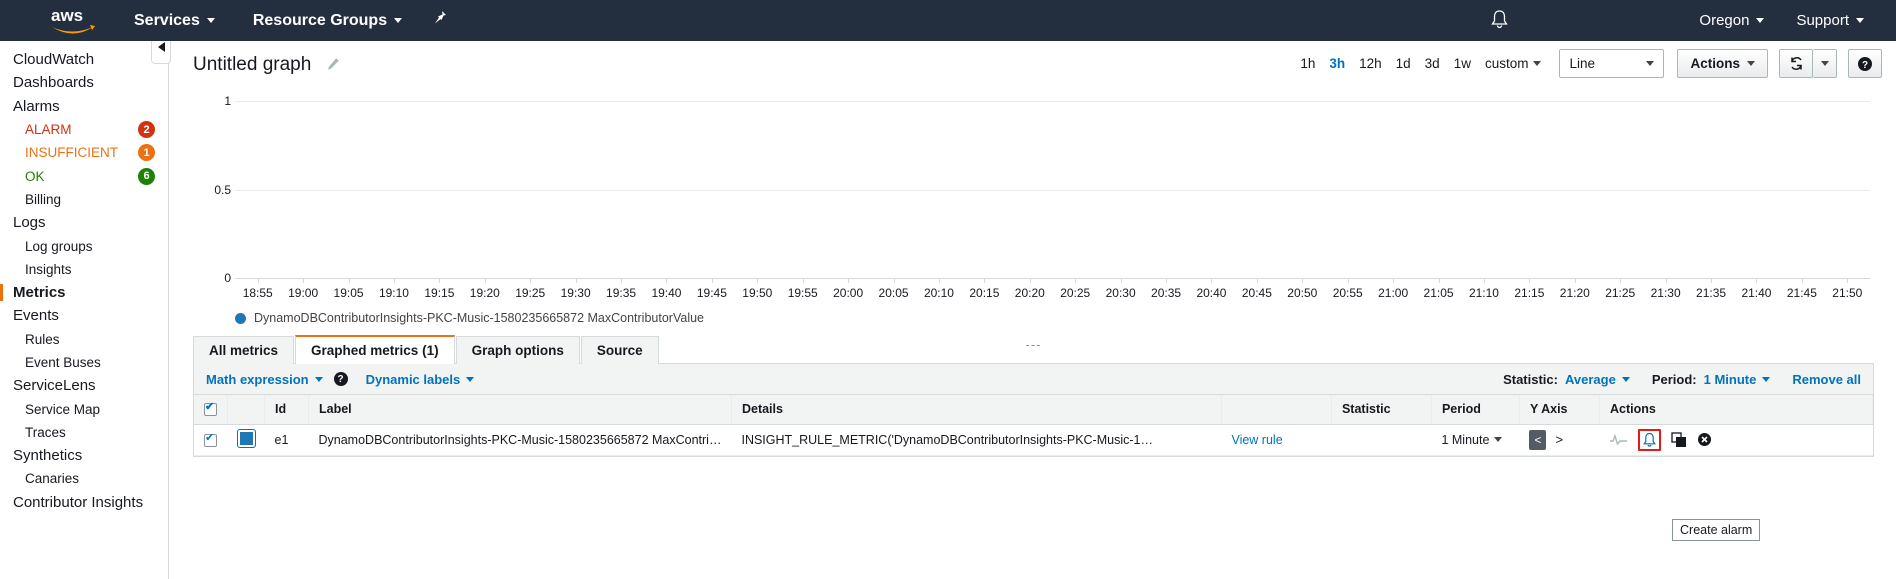  I want to click on actions-button: Actions, so click(1722, 63).